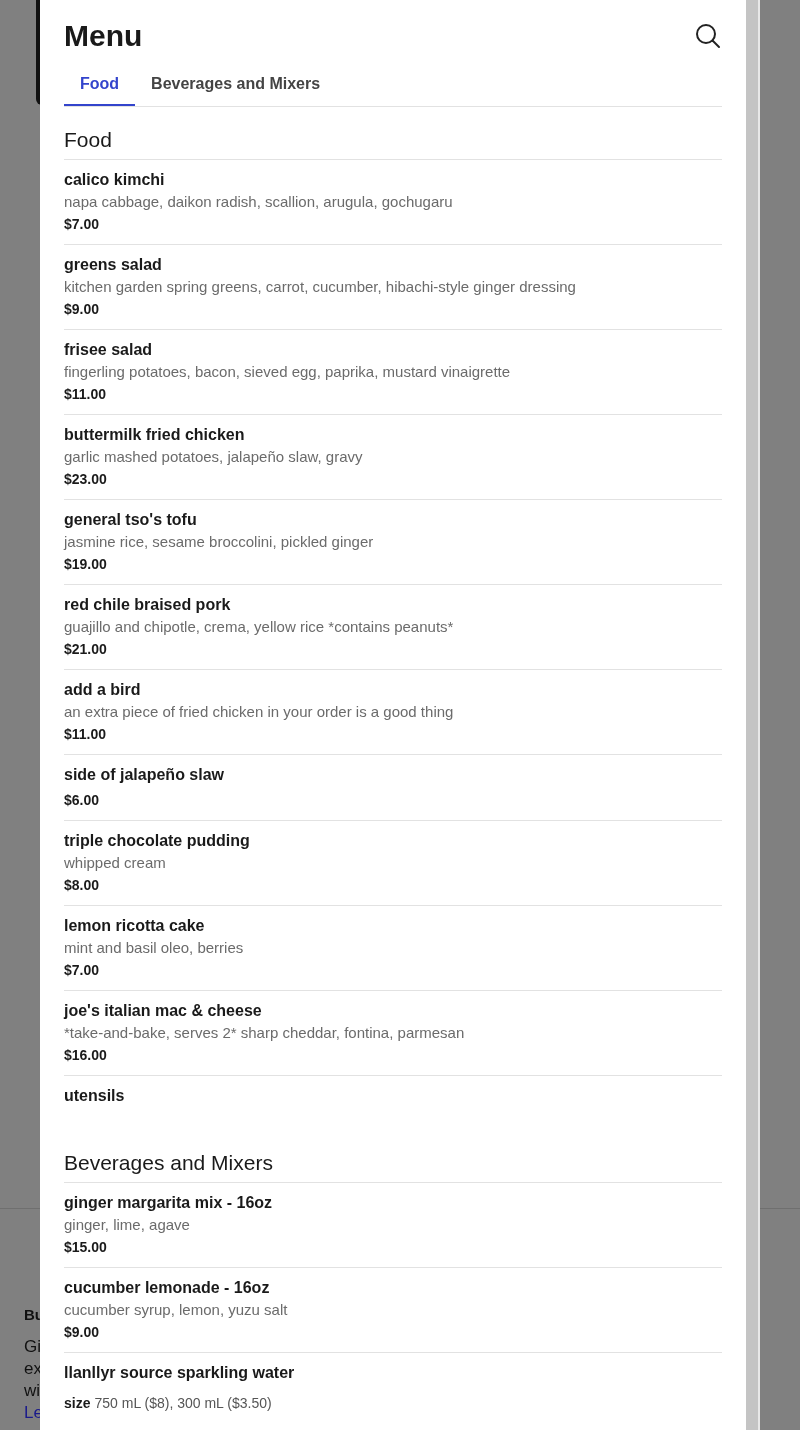 This screenshot has width=800, height=1430. I want to click on item-description: garlic mashed potatoes, jalapeño slaw, gravy, so click(214, 457).